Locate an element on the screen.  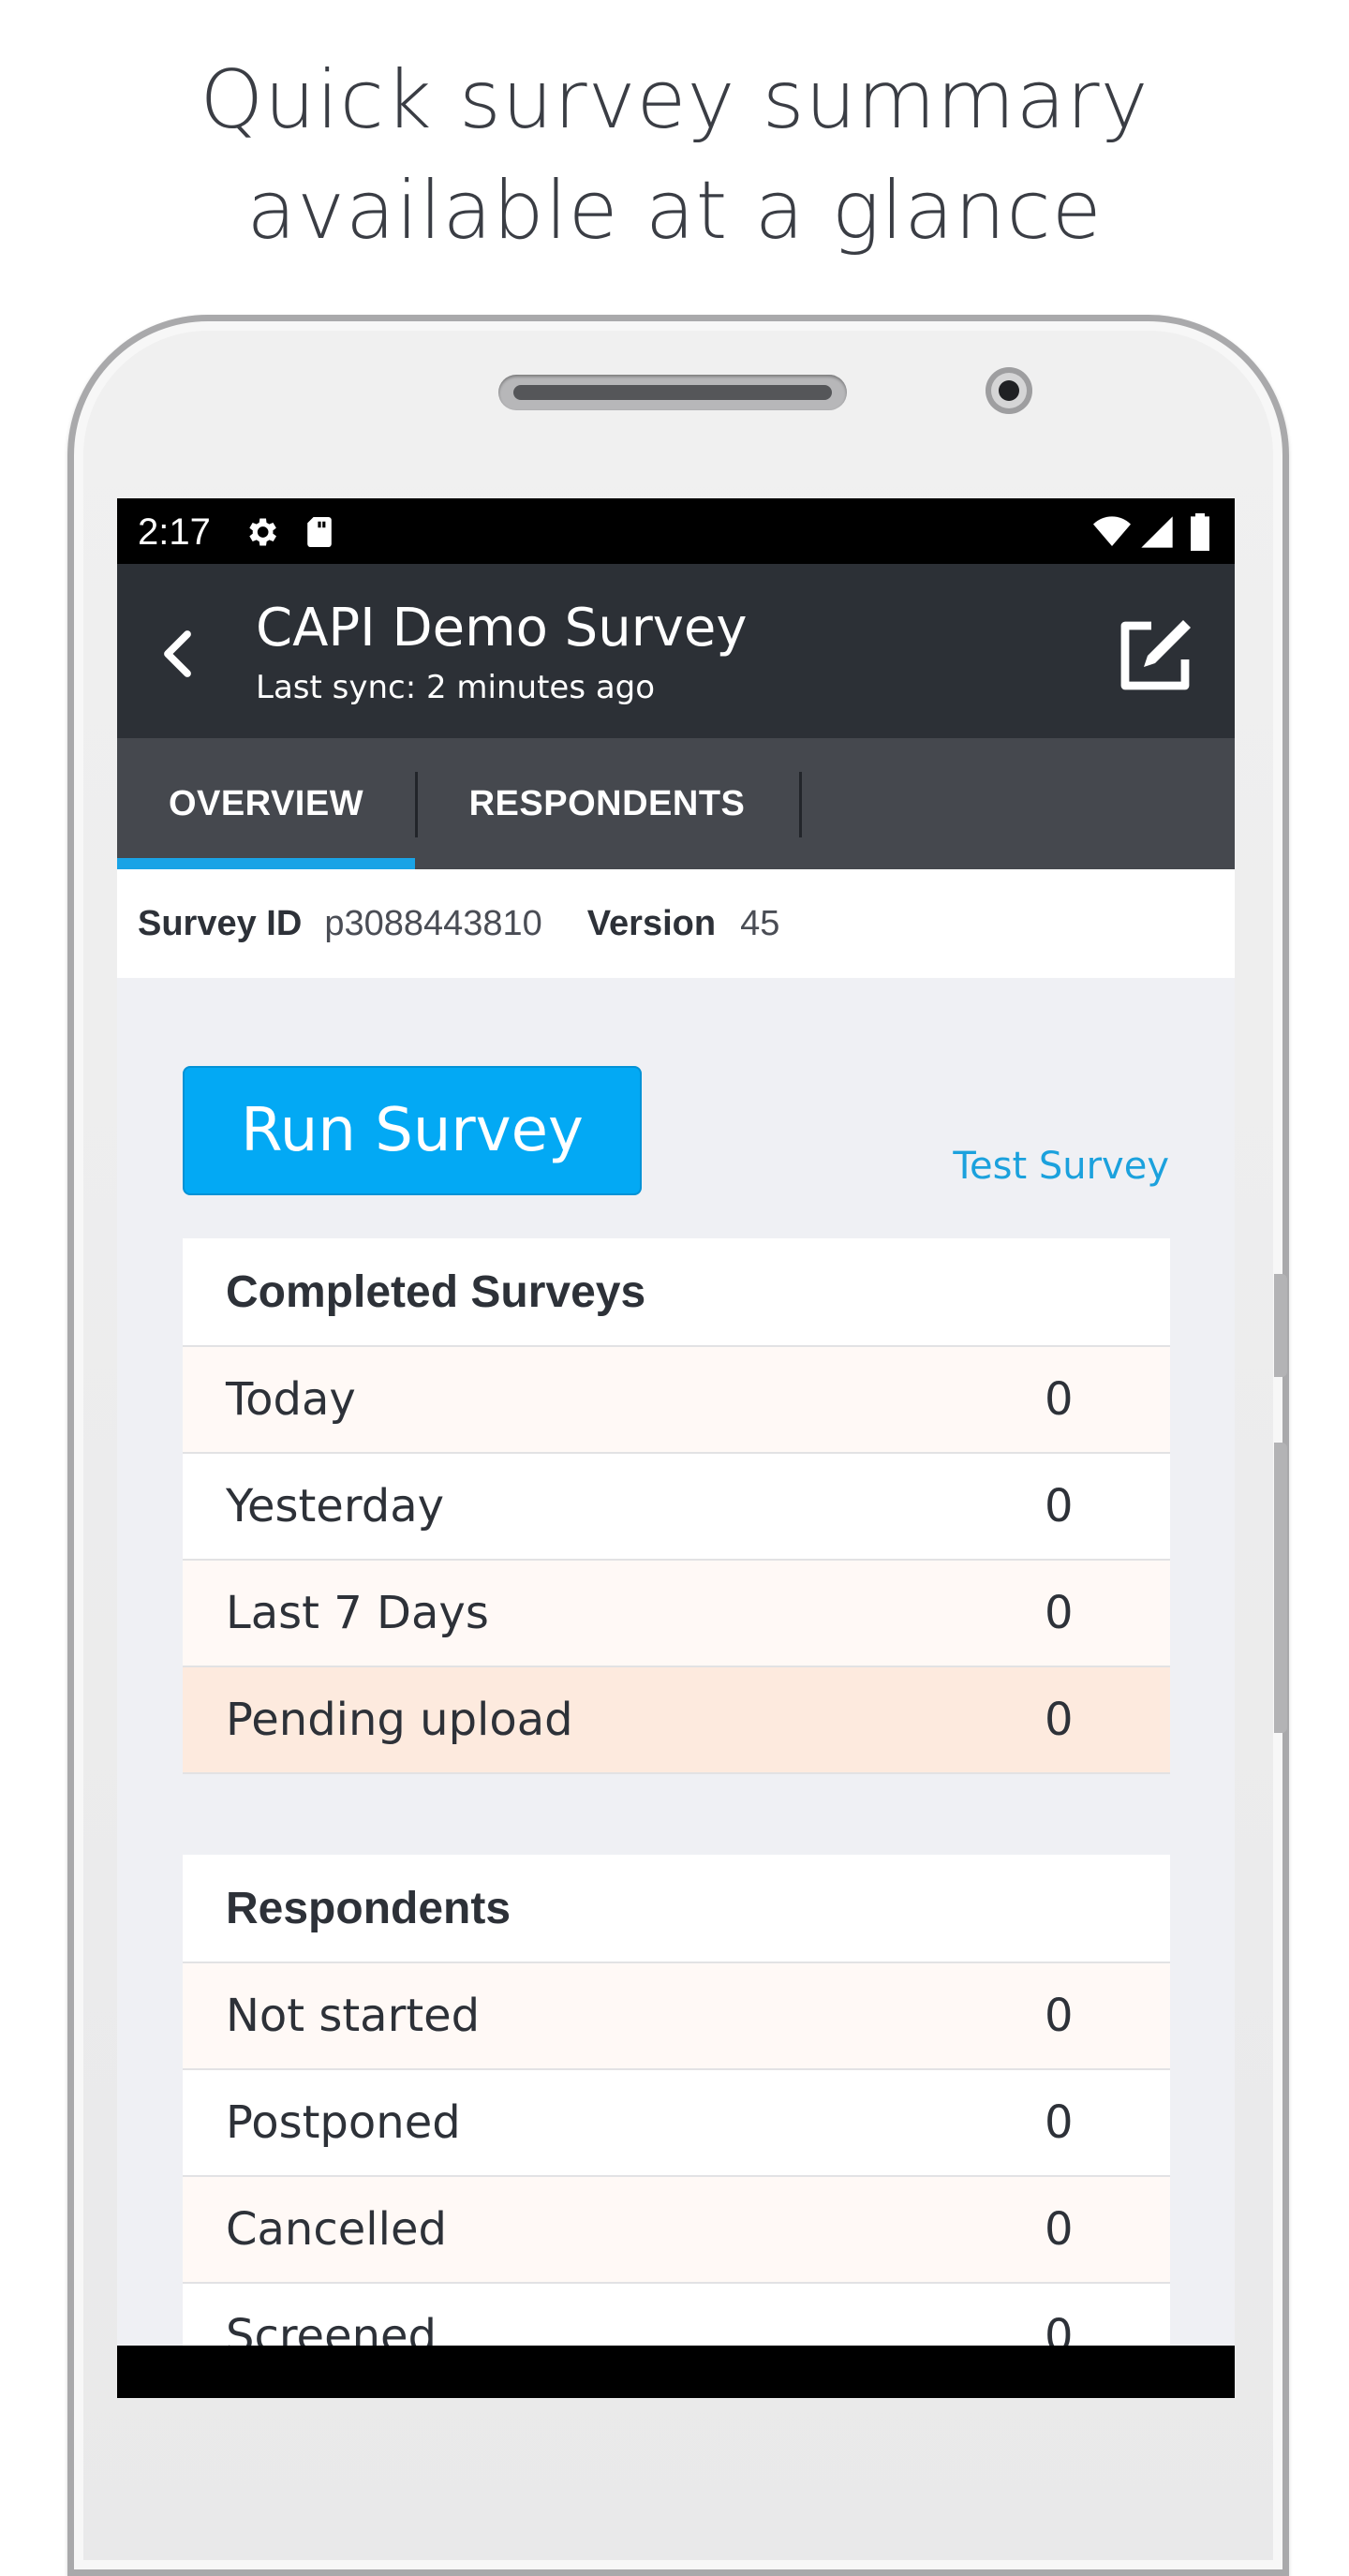
table-row: Not started 0 is located at coordinates (677, 2016).